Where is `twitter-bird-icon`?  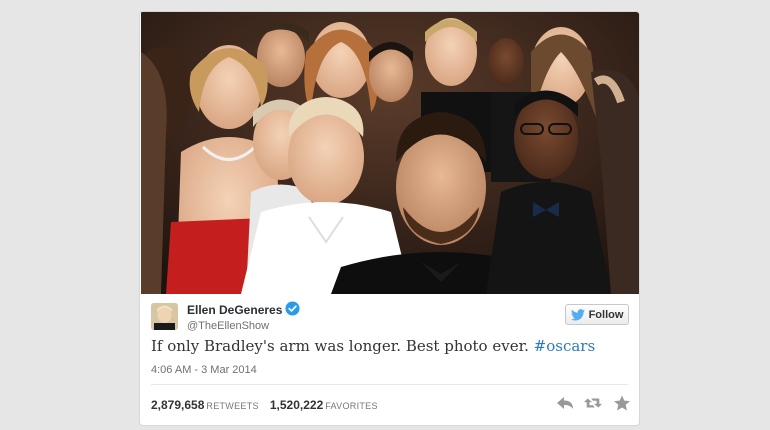 twitter-bird-icon is located at coordinates (577, 314).